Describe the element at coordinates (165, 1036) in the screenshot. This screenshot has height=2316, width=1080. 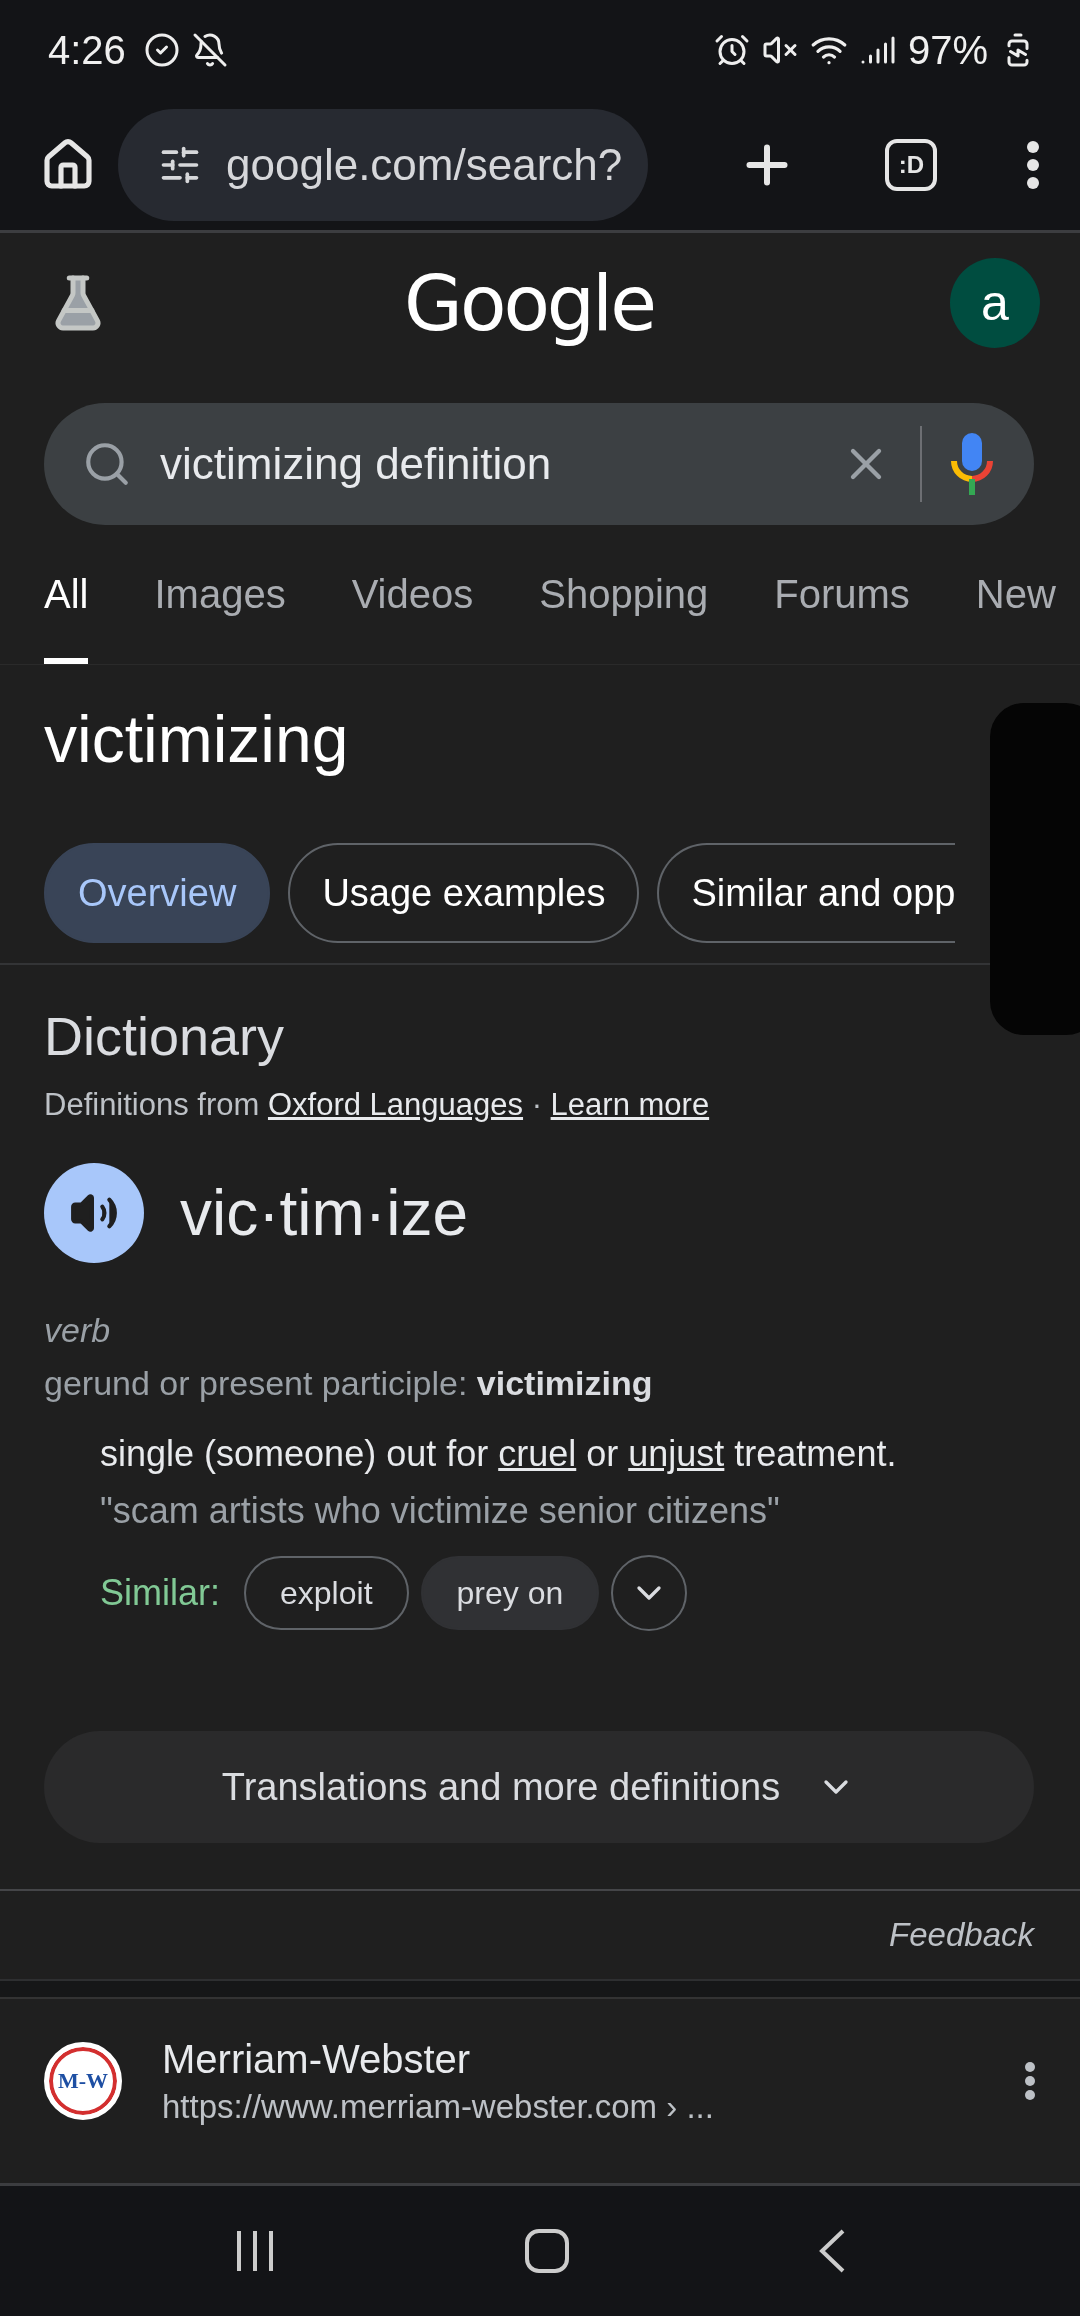
I see `dictionary-heading: Dictionary` at that location.